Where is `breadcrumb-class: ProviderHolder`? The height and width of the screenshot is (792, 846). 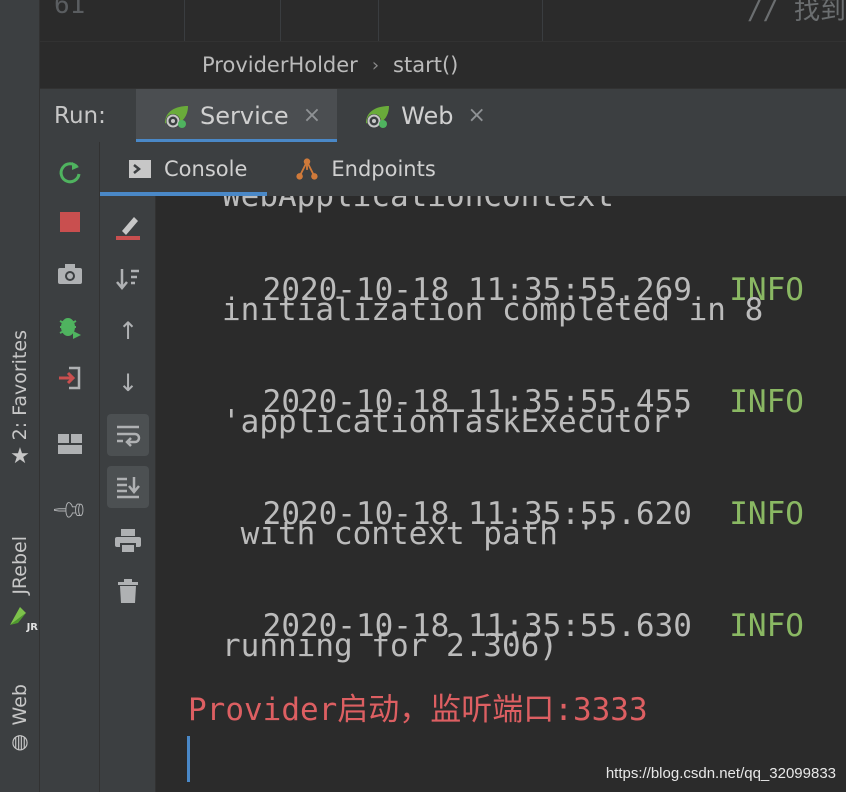
breadcrumb-class: ProviderHolder is located at coordinates (280, 65).